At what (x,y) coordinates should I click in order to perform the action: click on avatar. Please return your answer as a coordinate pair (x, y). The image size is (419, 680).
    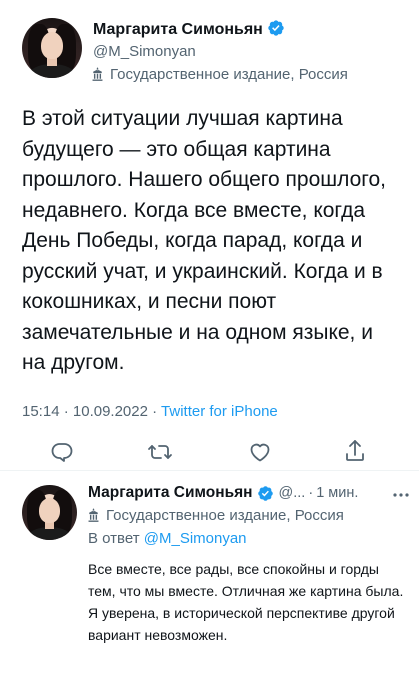
    Looking at the image, I should click on (52, 48).